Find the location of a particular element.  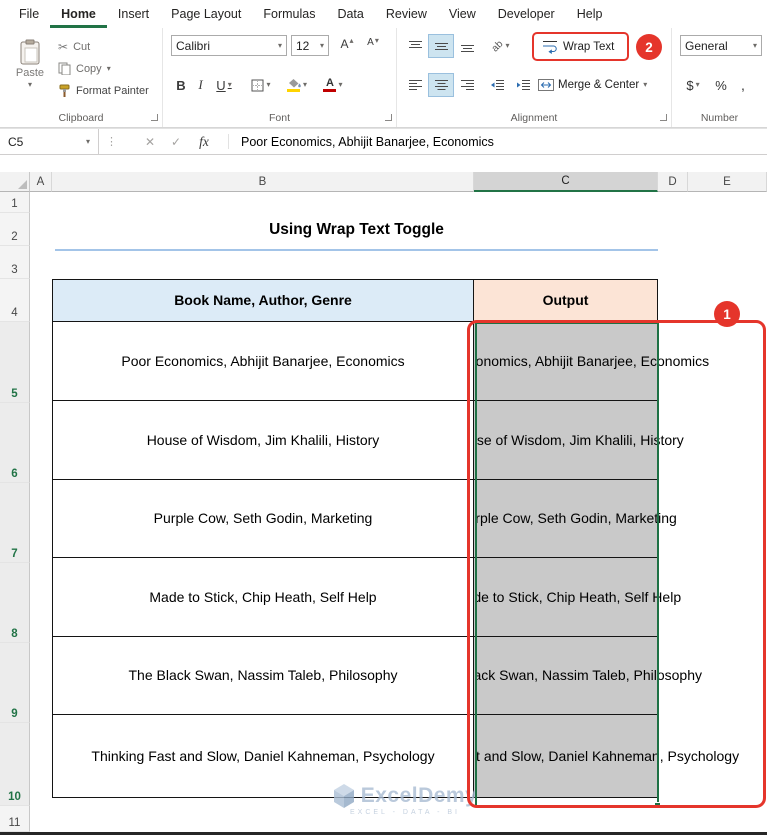

cancel-button: ✕ is located at coordinates (150, 142).